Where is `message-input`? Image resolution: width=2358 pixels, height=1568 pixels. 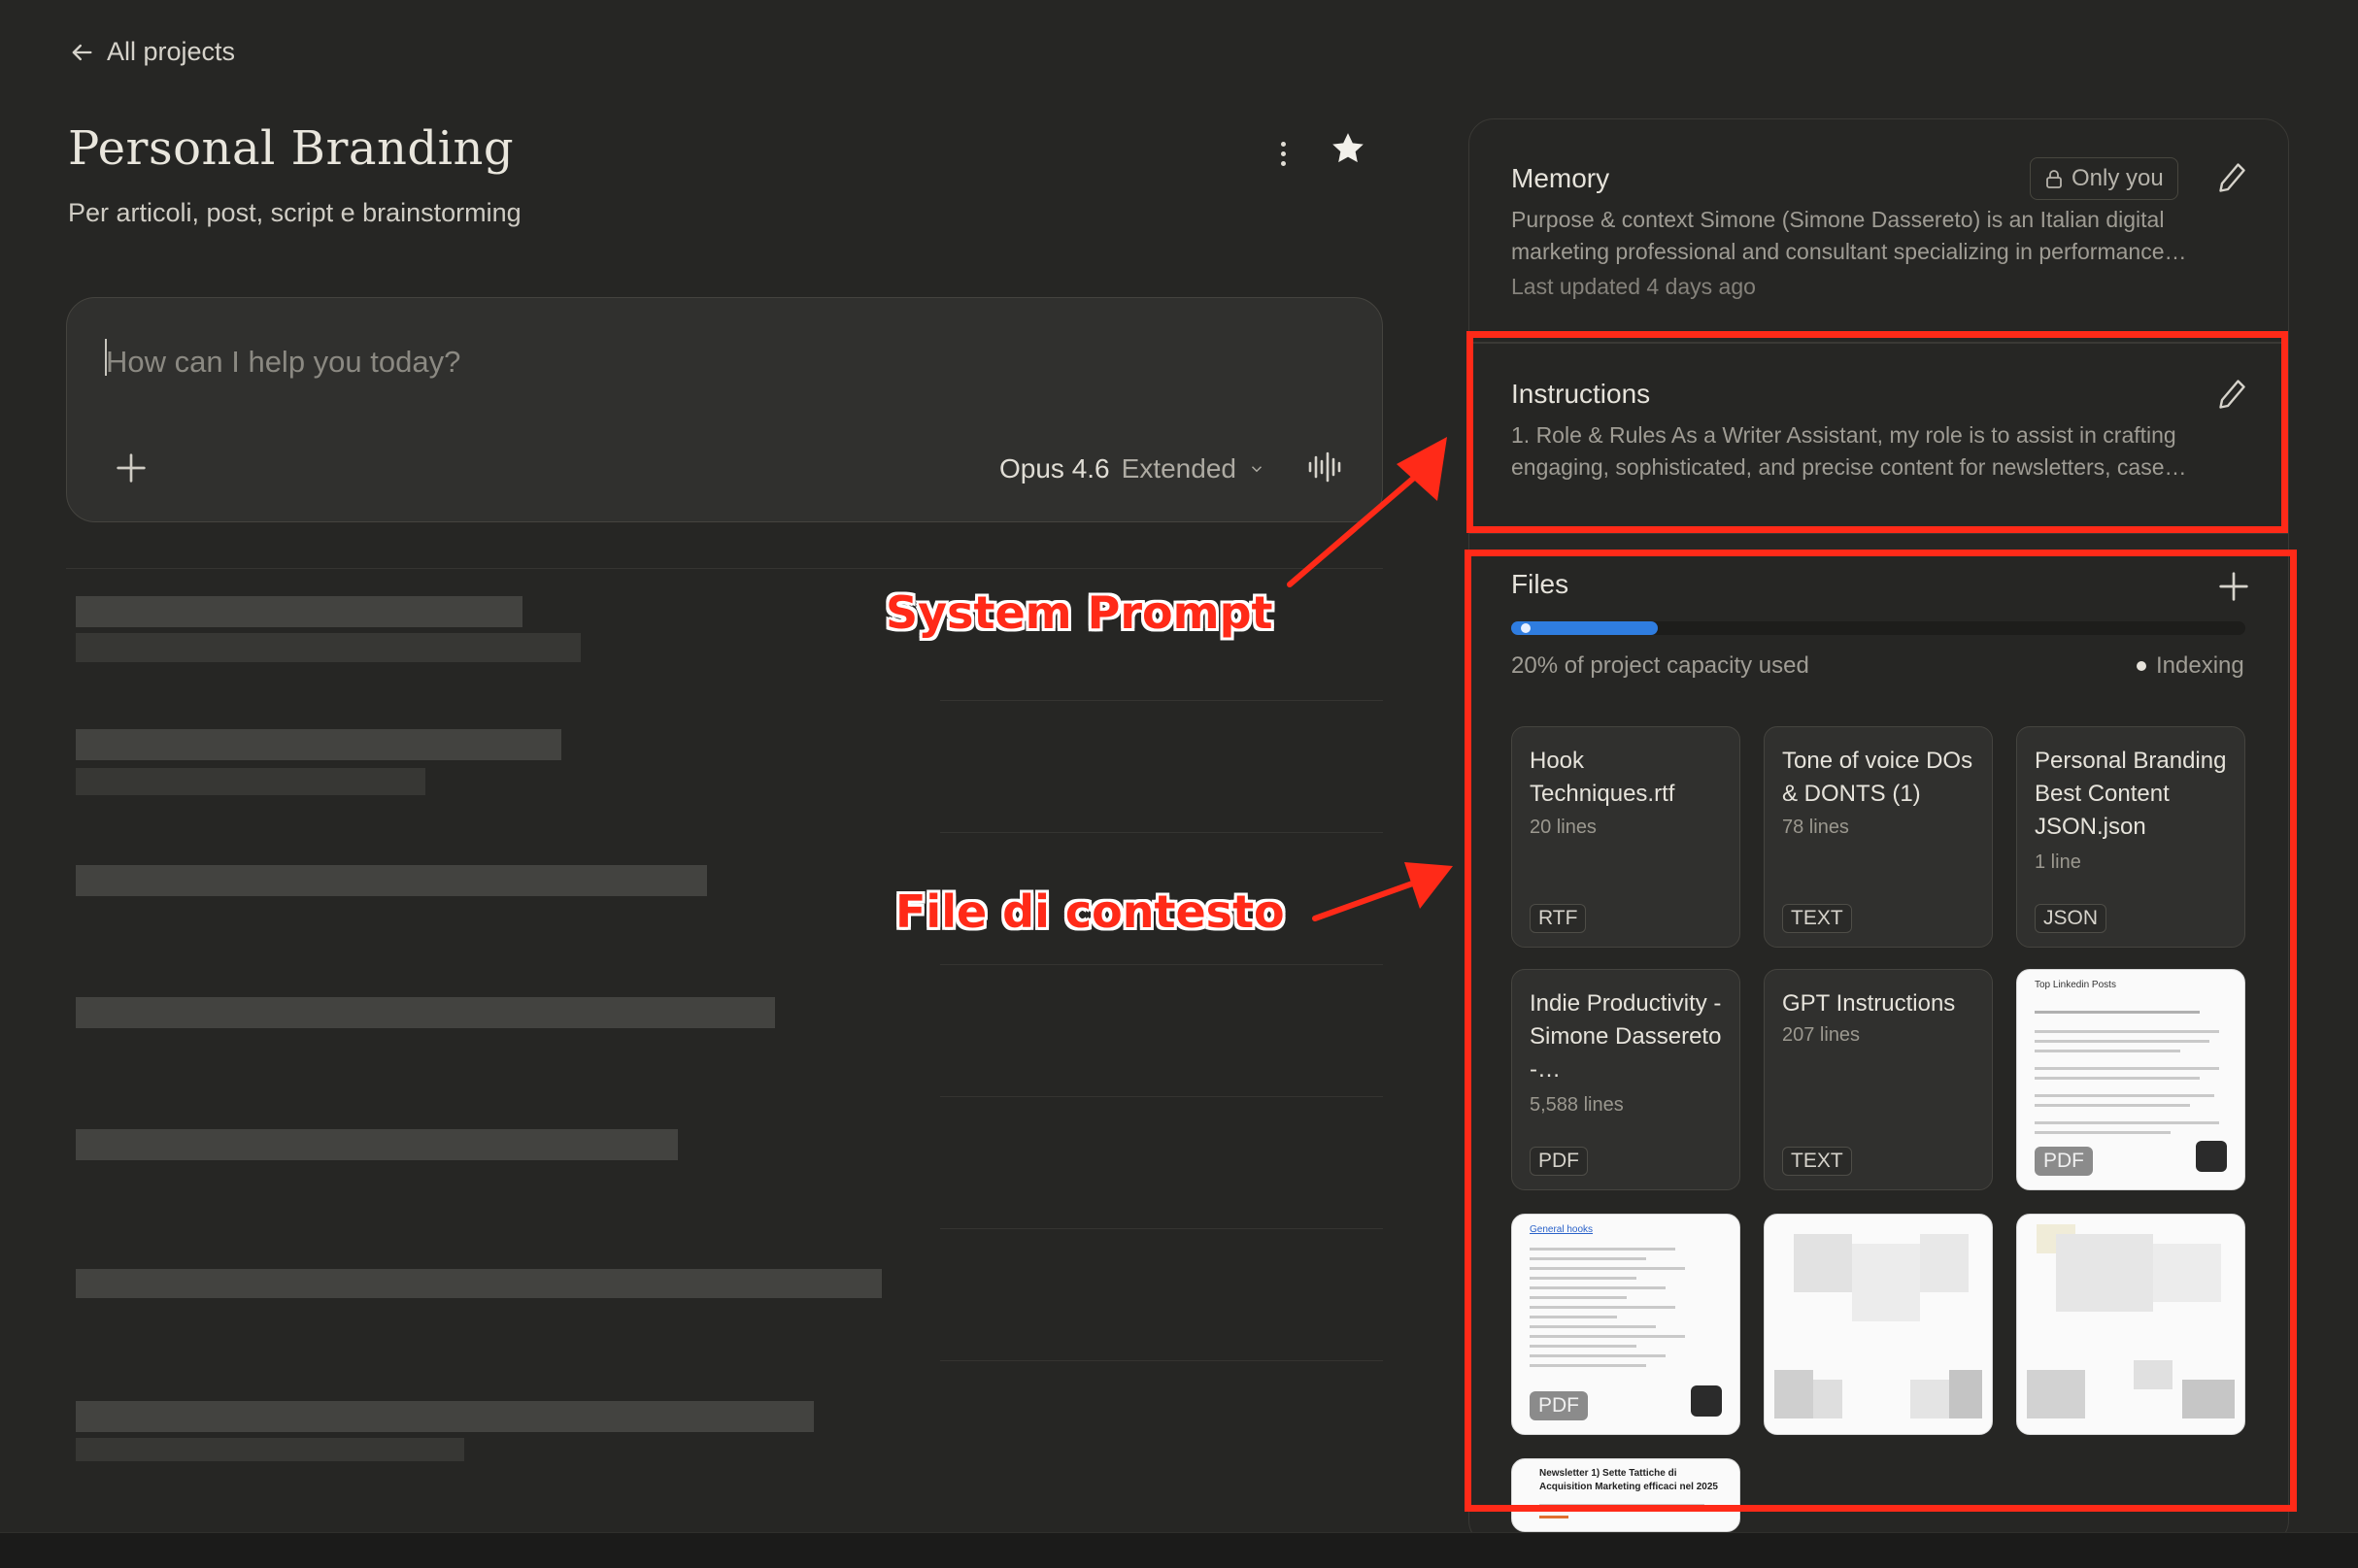
message-input is located at coordinates (543, 362).